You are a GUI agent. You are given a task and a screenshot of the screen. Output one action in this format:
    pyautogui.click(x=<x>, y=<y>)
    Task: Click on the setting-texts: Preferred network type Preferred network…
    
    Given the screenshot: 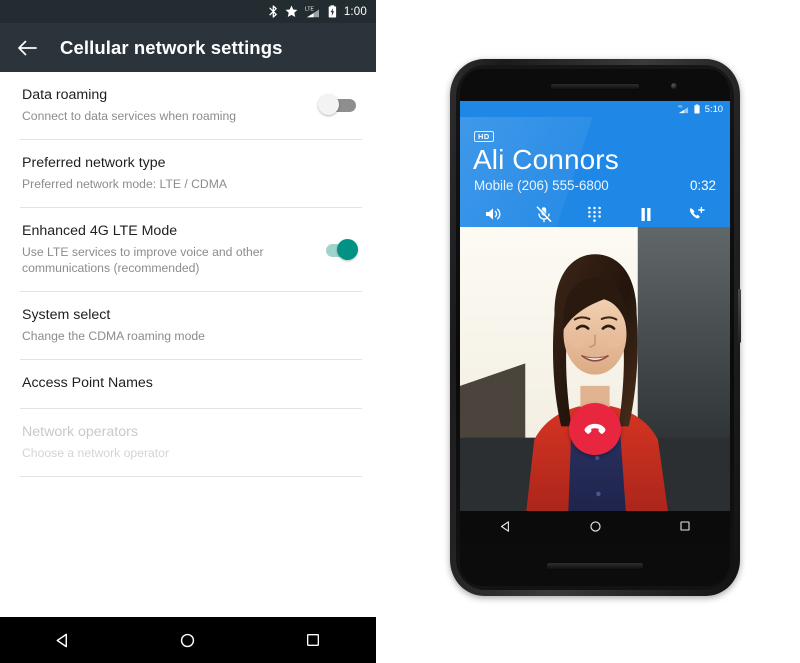 What is the action you would take?
    pyautogui.click(x=190, y=173)
    